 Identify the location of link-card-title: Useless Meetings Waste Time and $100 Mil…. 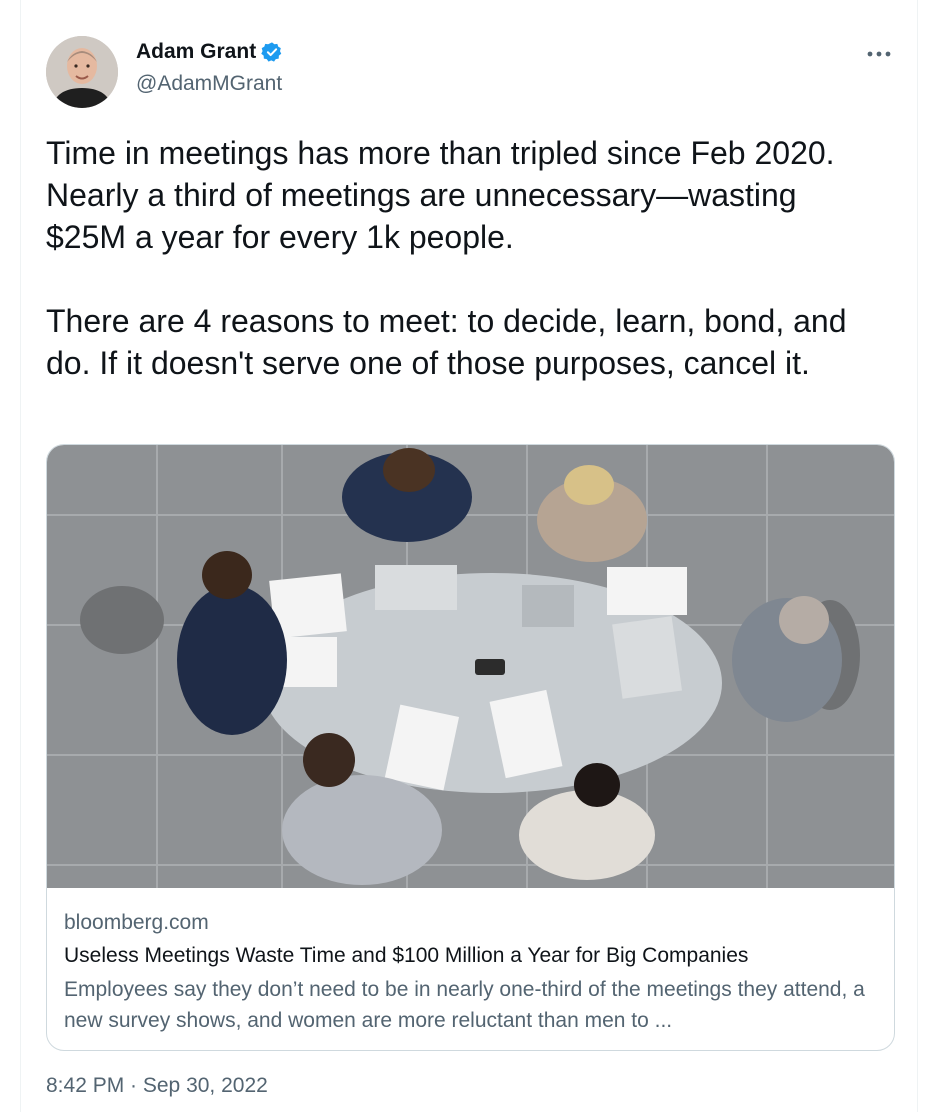
(406, 955).